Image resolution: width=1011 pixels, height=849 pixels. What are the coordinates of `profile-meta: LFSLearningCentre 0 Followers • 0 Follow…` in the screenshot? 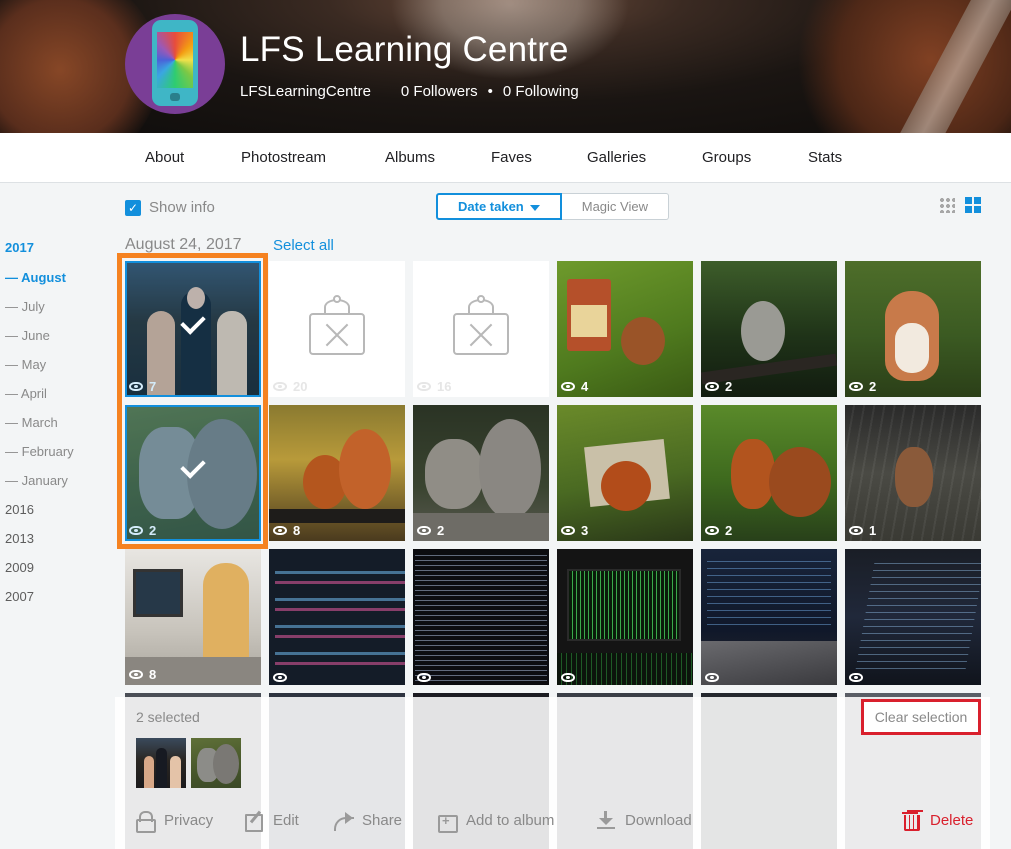 It's located at (409, 91).